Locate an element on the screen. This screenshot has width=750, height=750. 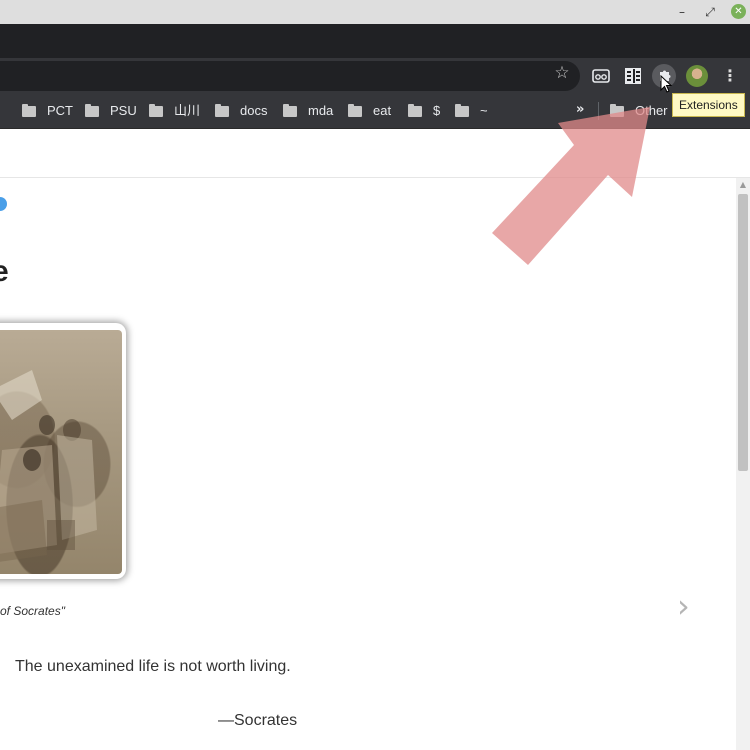
bookmark-mda: mda is located at coordinates (308, 111).